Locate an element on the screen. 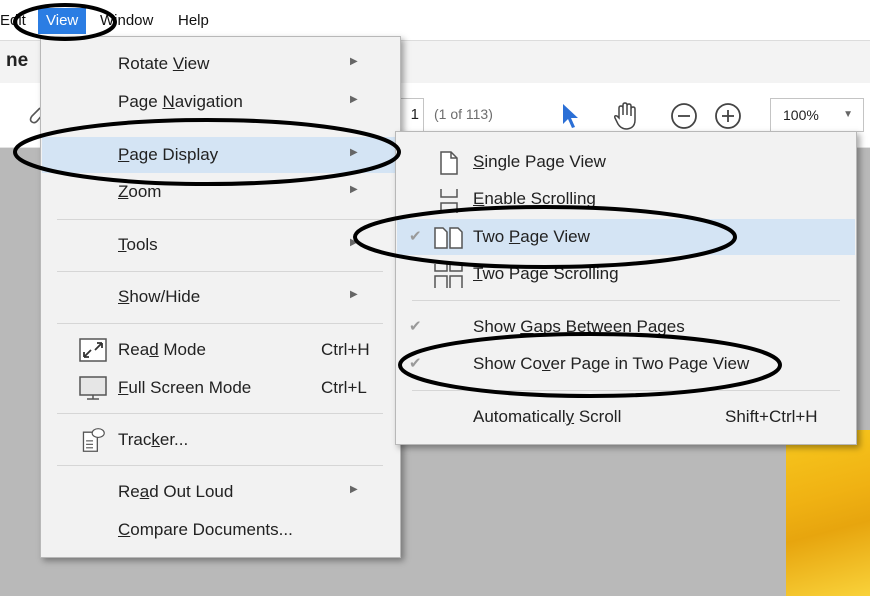 The image size is (870, 596). submenu-item-label: Enable Scrolling is located at coordinates (534, 198).